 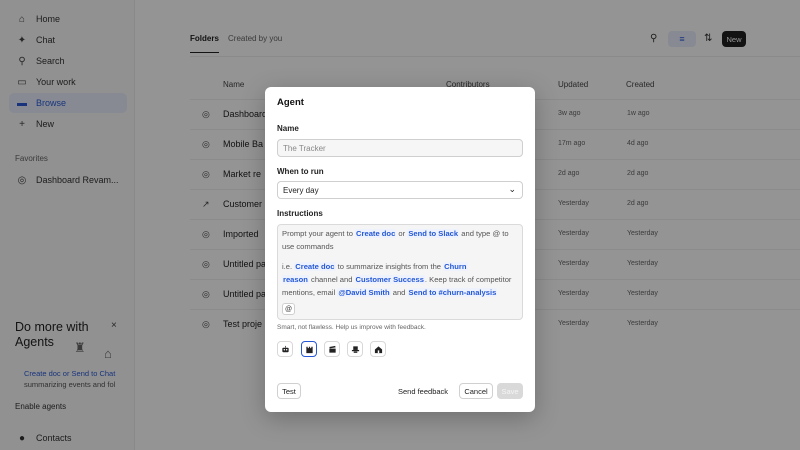 I want to click on house-icon, so click(x=378, y=349).